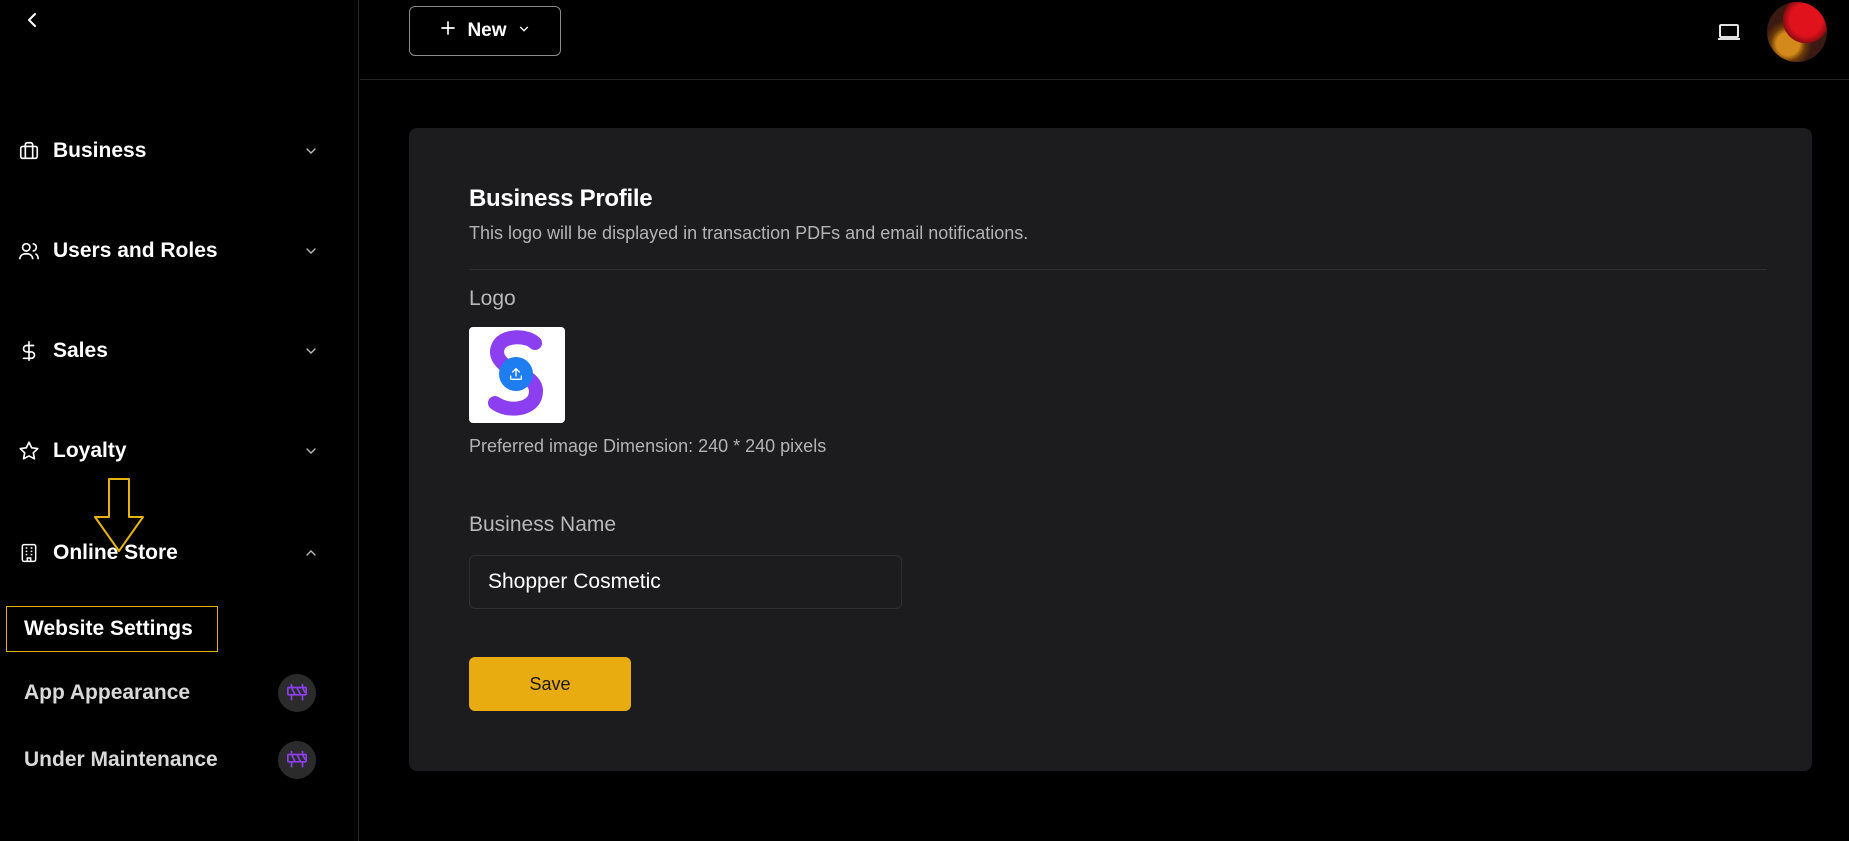 The image size is (1849, 841). Describe the element at coordinates (90, 450) in the screenshot. I see `sidebar-item-label: Loyalty` at that location.